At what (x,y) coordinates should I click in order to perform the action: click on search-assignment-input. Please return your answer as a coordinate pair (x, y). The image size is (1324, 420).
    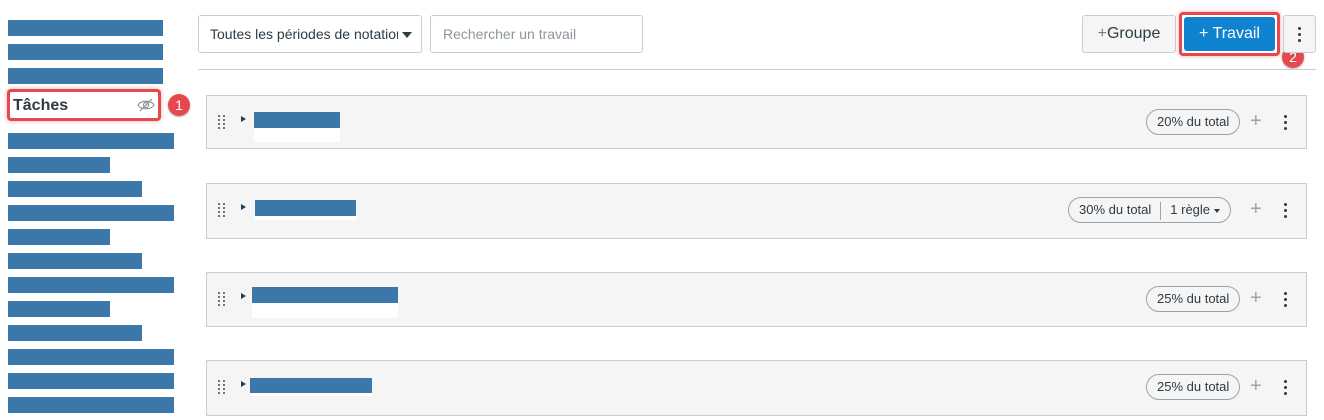
    Looking at the image, I should click on (536, 34).